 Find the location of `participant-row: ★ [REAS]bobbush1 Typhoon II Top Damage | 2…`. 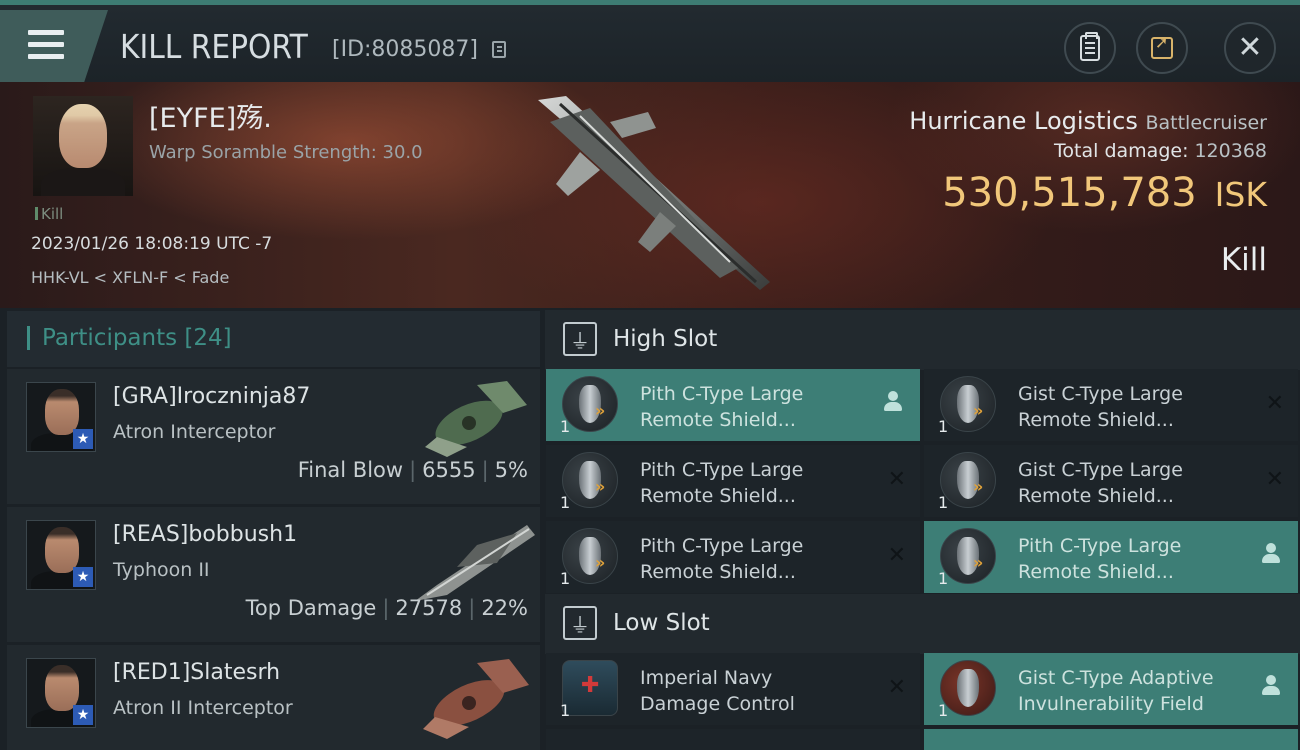

participant-row: ★ [REAS]bobbush1 Typhoon II Top Damage | 2… is located at coordinates (273, 574).